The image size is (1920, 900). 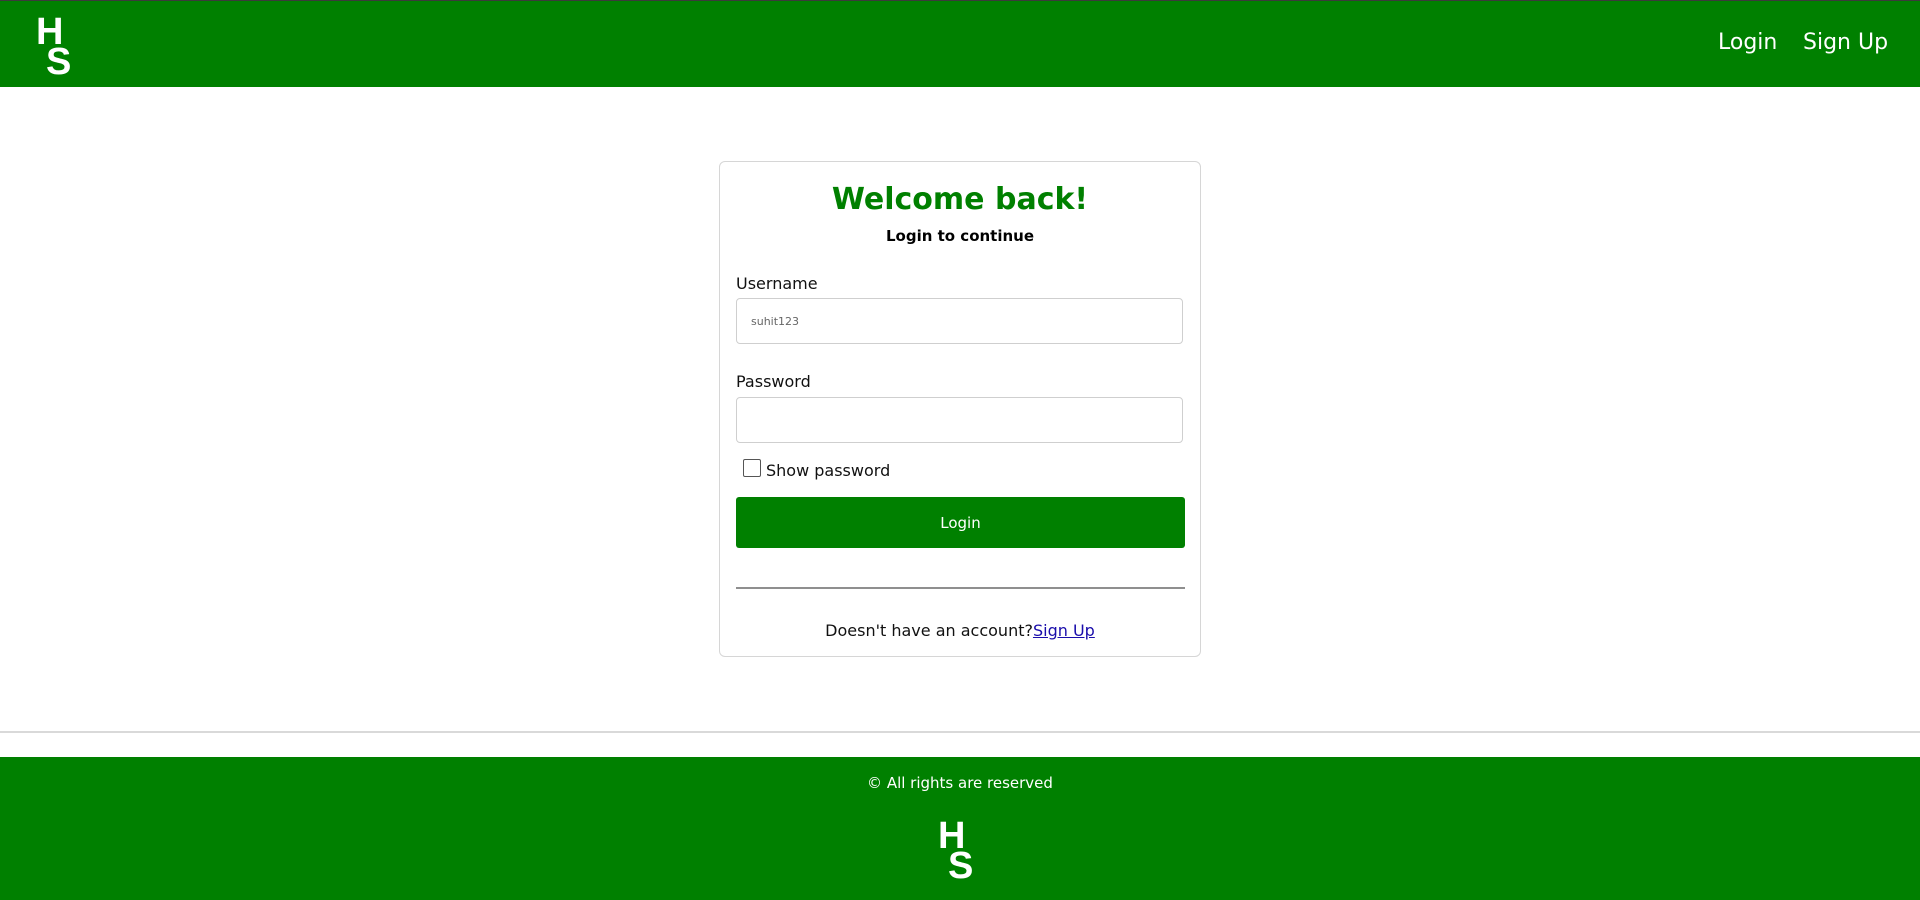 I want to click on welcome-title: Welcome back!, so click(x=960, y=199).